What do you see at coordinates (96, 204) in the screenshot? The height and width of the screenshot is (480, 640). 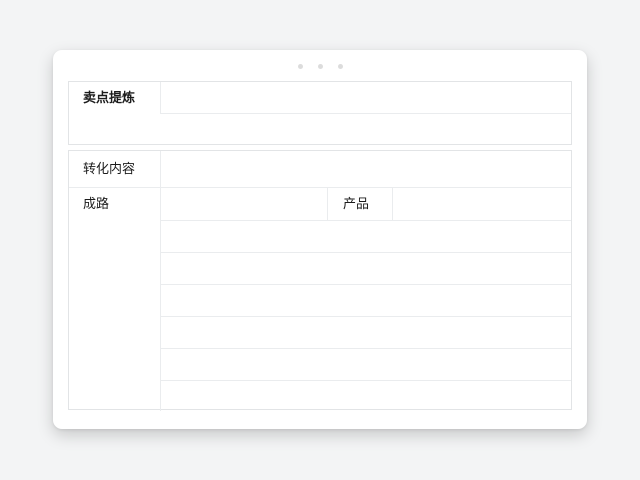 I see `row-left-label: 成路` at bounding box center [96, 204].